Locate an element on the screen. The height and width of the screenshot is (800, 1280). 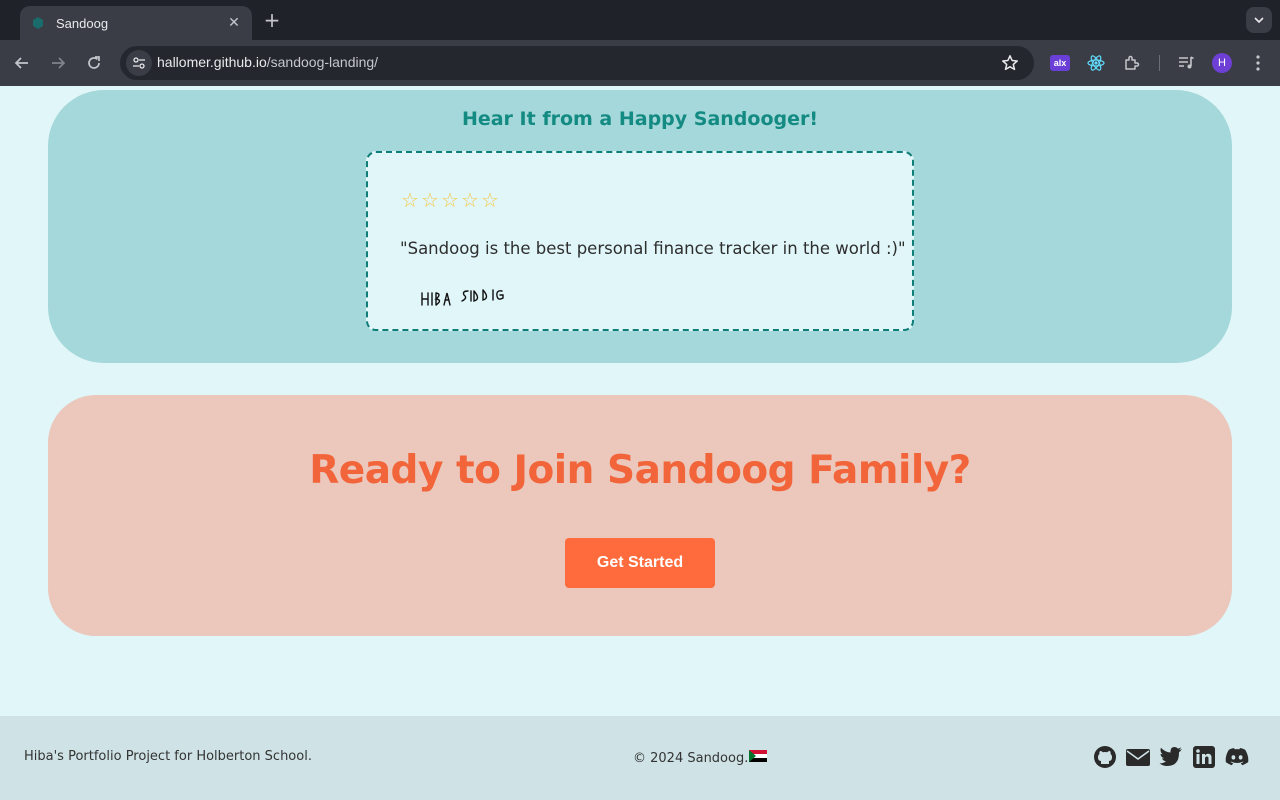
bookmark-star-icon is located at coordinates (1010, 63).